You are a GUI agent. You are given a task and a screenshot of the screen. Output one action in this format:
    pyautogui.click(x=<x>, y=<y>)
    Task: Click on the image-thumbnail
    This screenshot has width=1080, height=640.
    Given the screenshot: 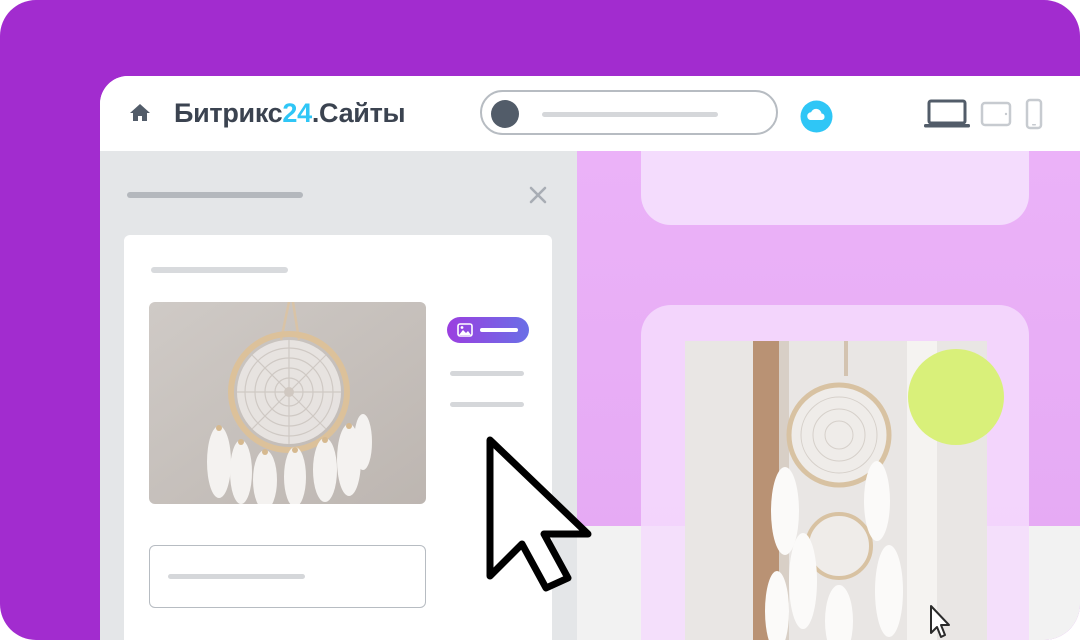 What is the action you would take?
    pyautogui.click(x=287, y=403)
    